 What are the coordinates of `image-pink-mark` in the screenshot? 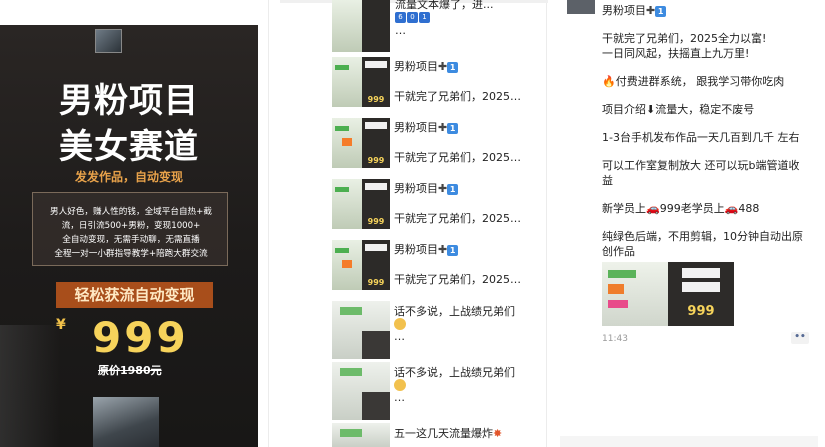 It's located at (618, 304).